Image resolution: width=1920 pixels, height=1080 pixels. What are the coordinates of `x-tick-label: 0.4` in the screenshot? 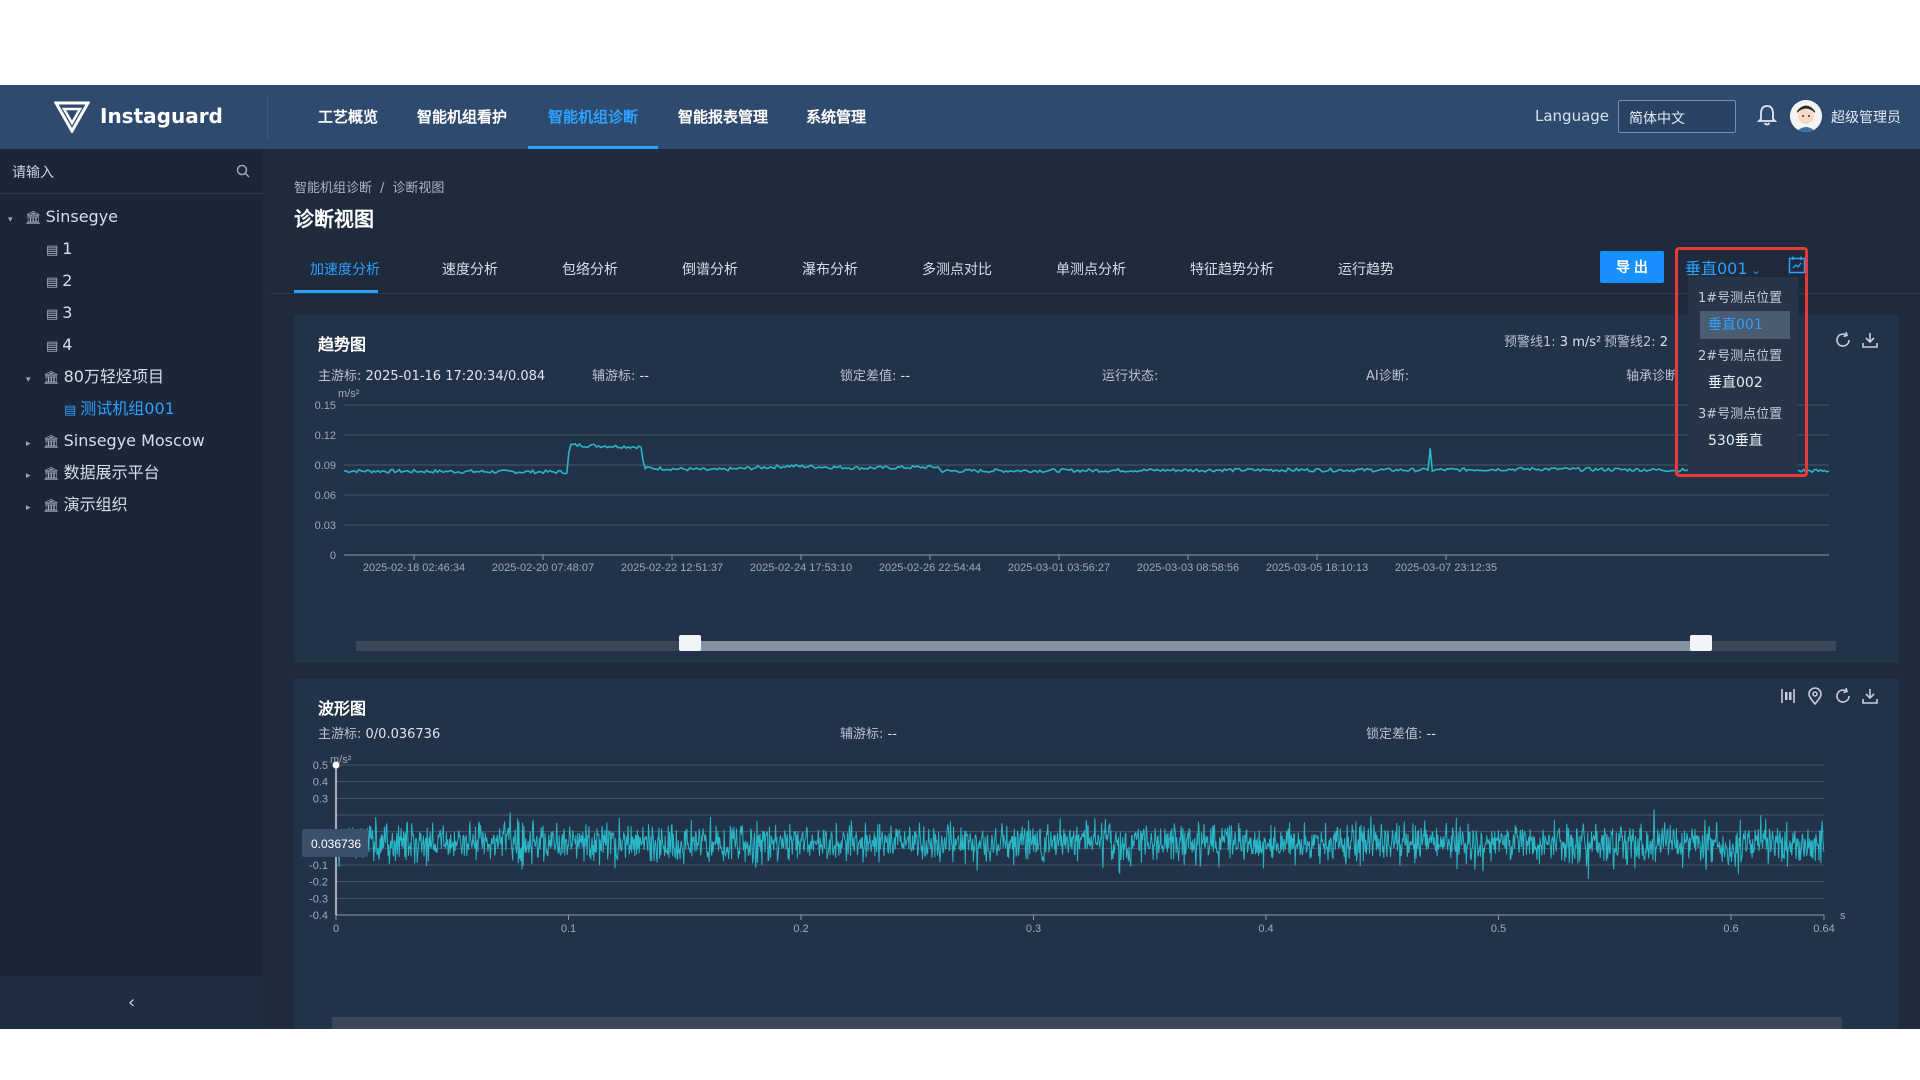 It's located at (1265, 929).